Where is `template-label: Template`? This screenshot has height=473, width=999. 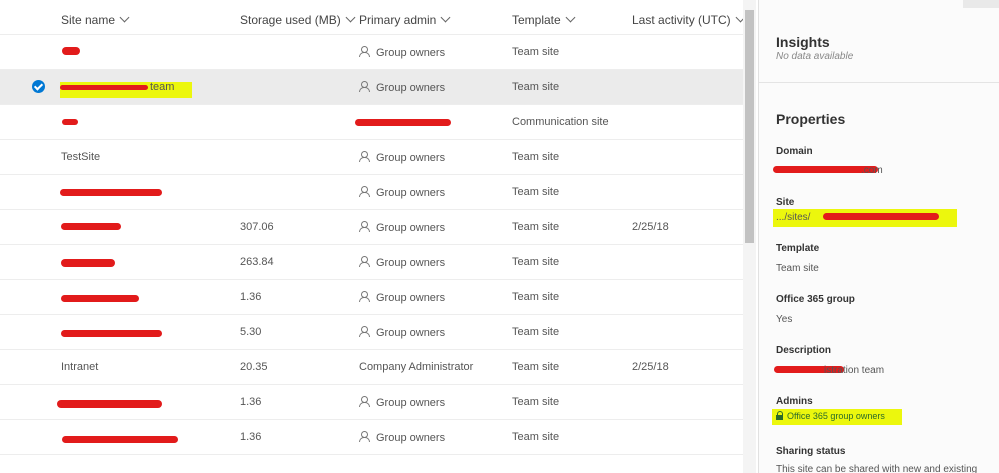 template-label: Template is located at coordinates (798, 248).